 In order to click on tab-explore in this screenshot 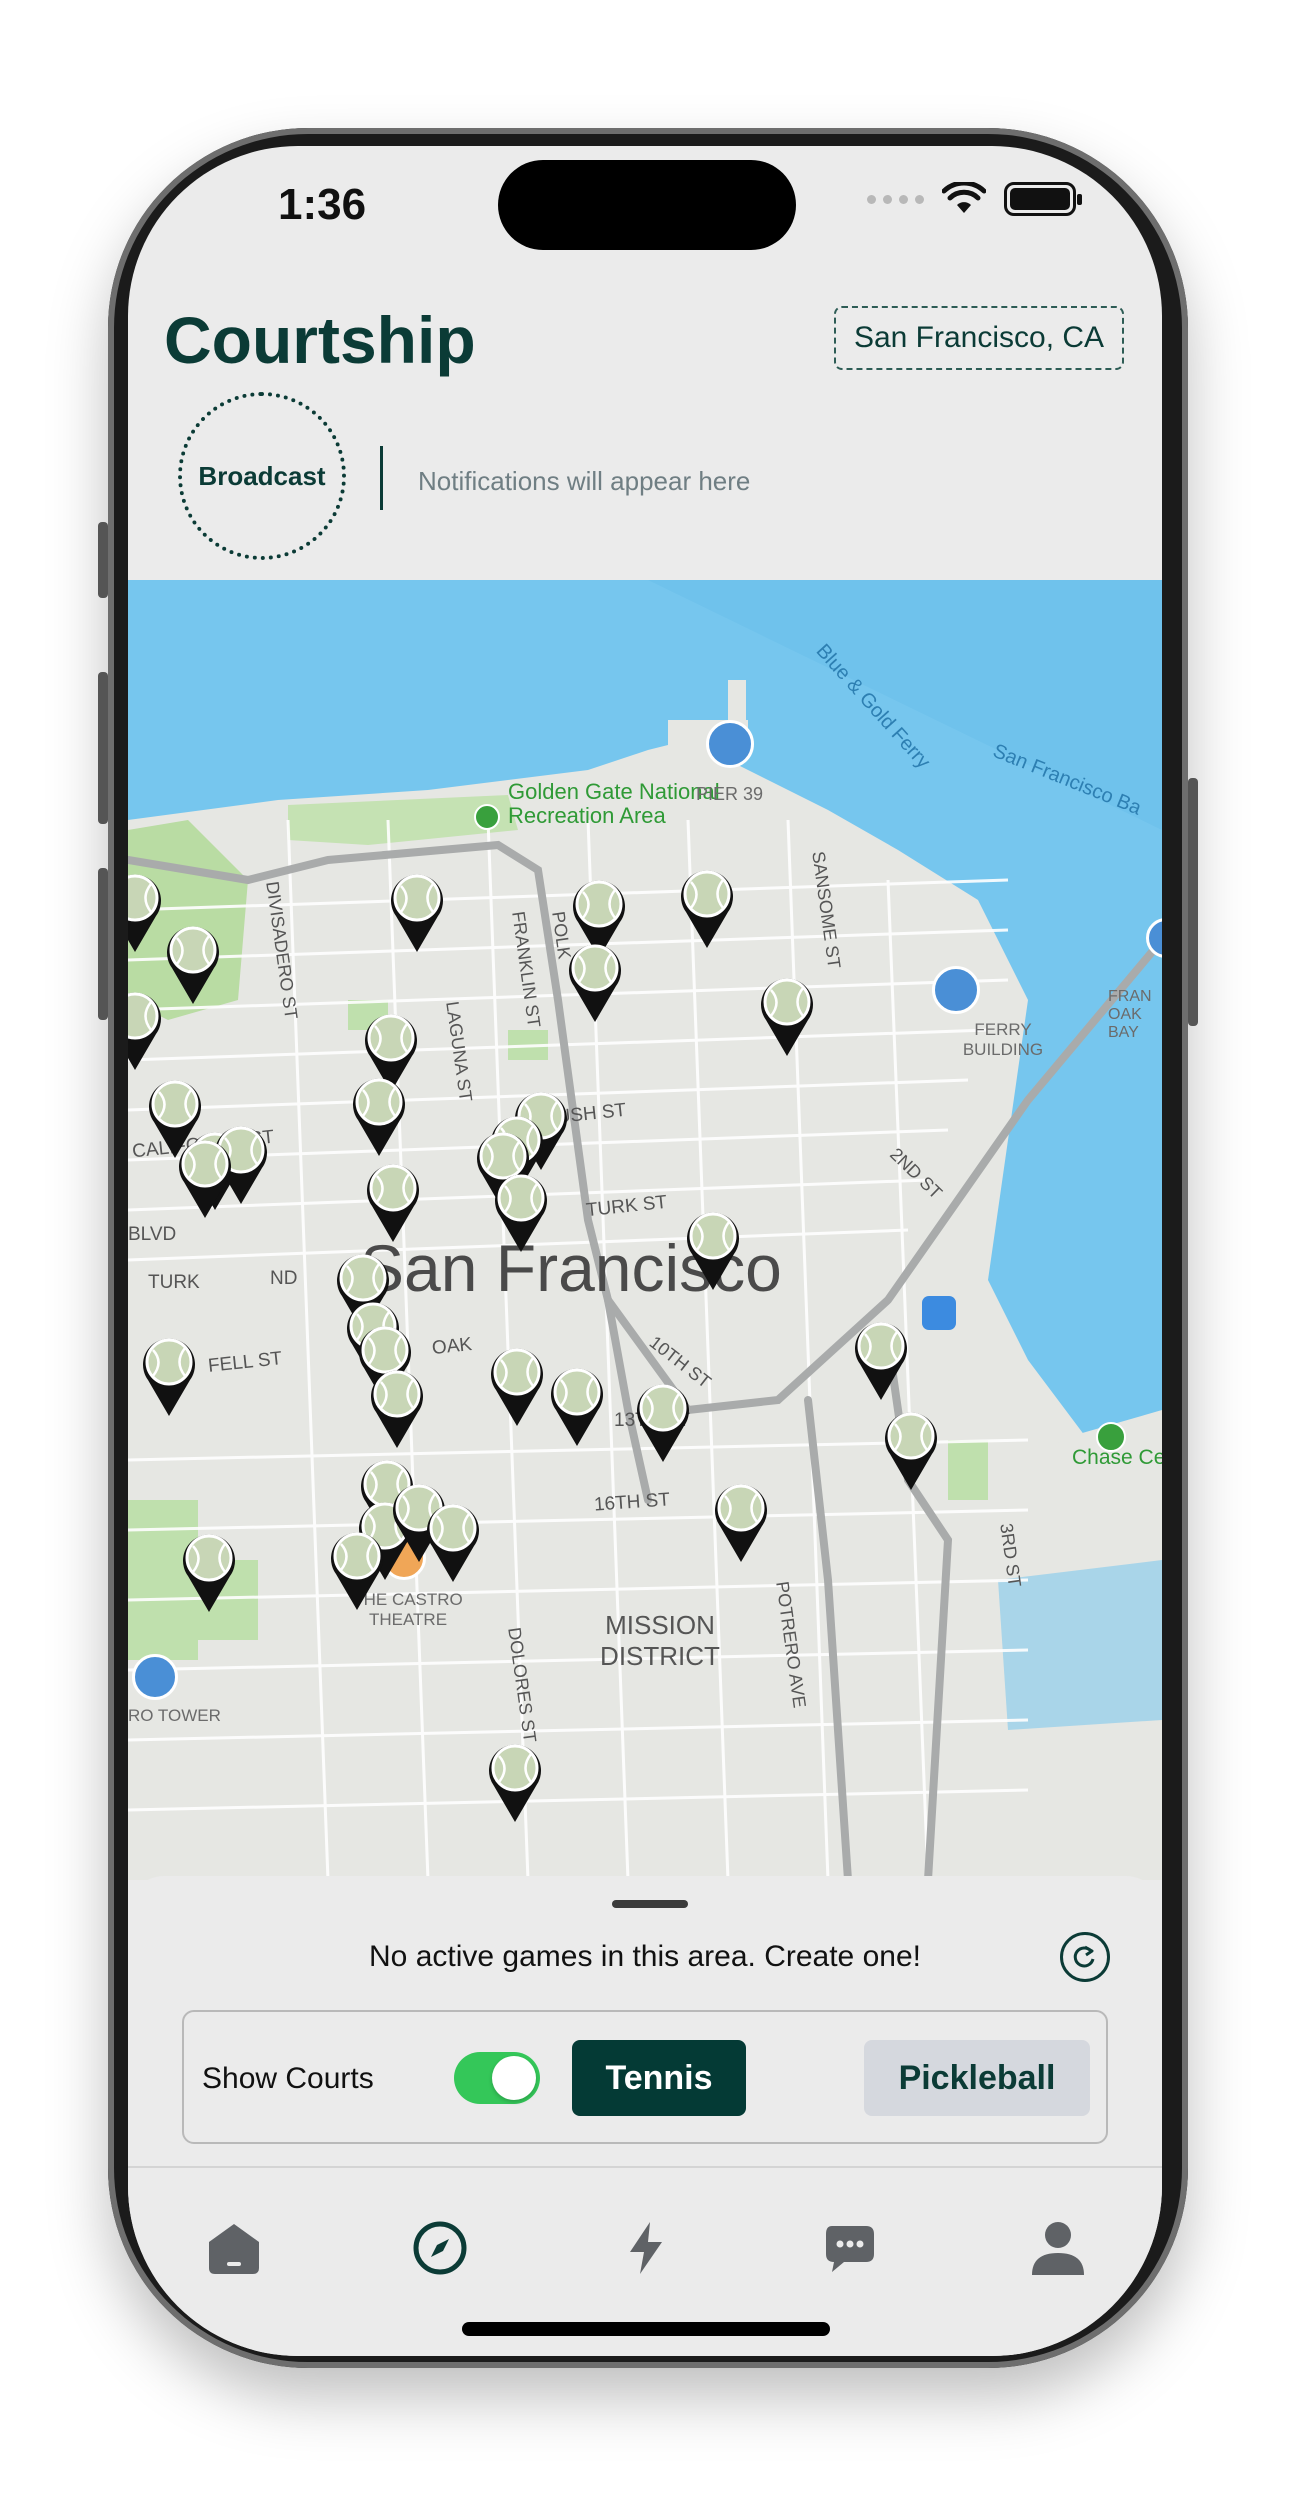, I will do `click(440, 2248)`.